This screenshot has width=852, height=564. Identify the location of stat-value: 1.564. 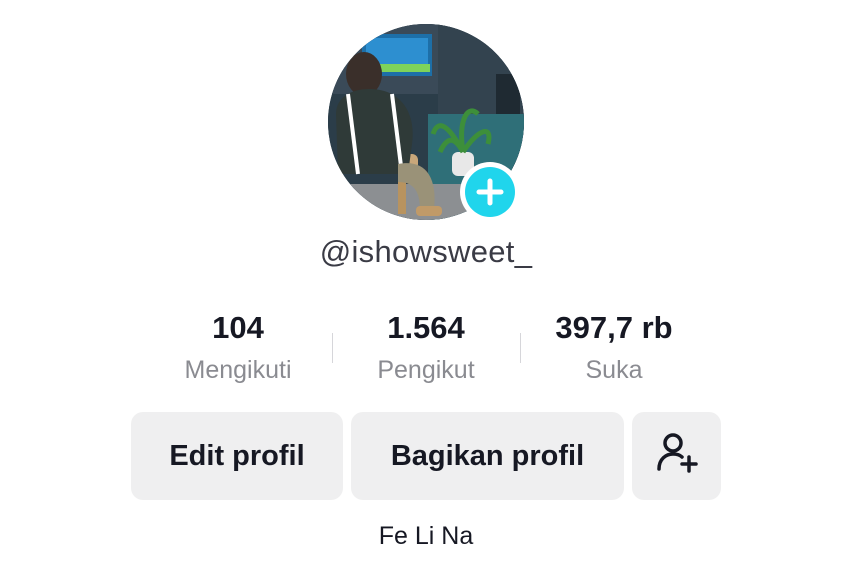
(426, 327).